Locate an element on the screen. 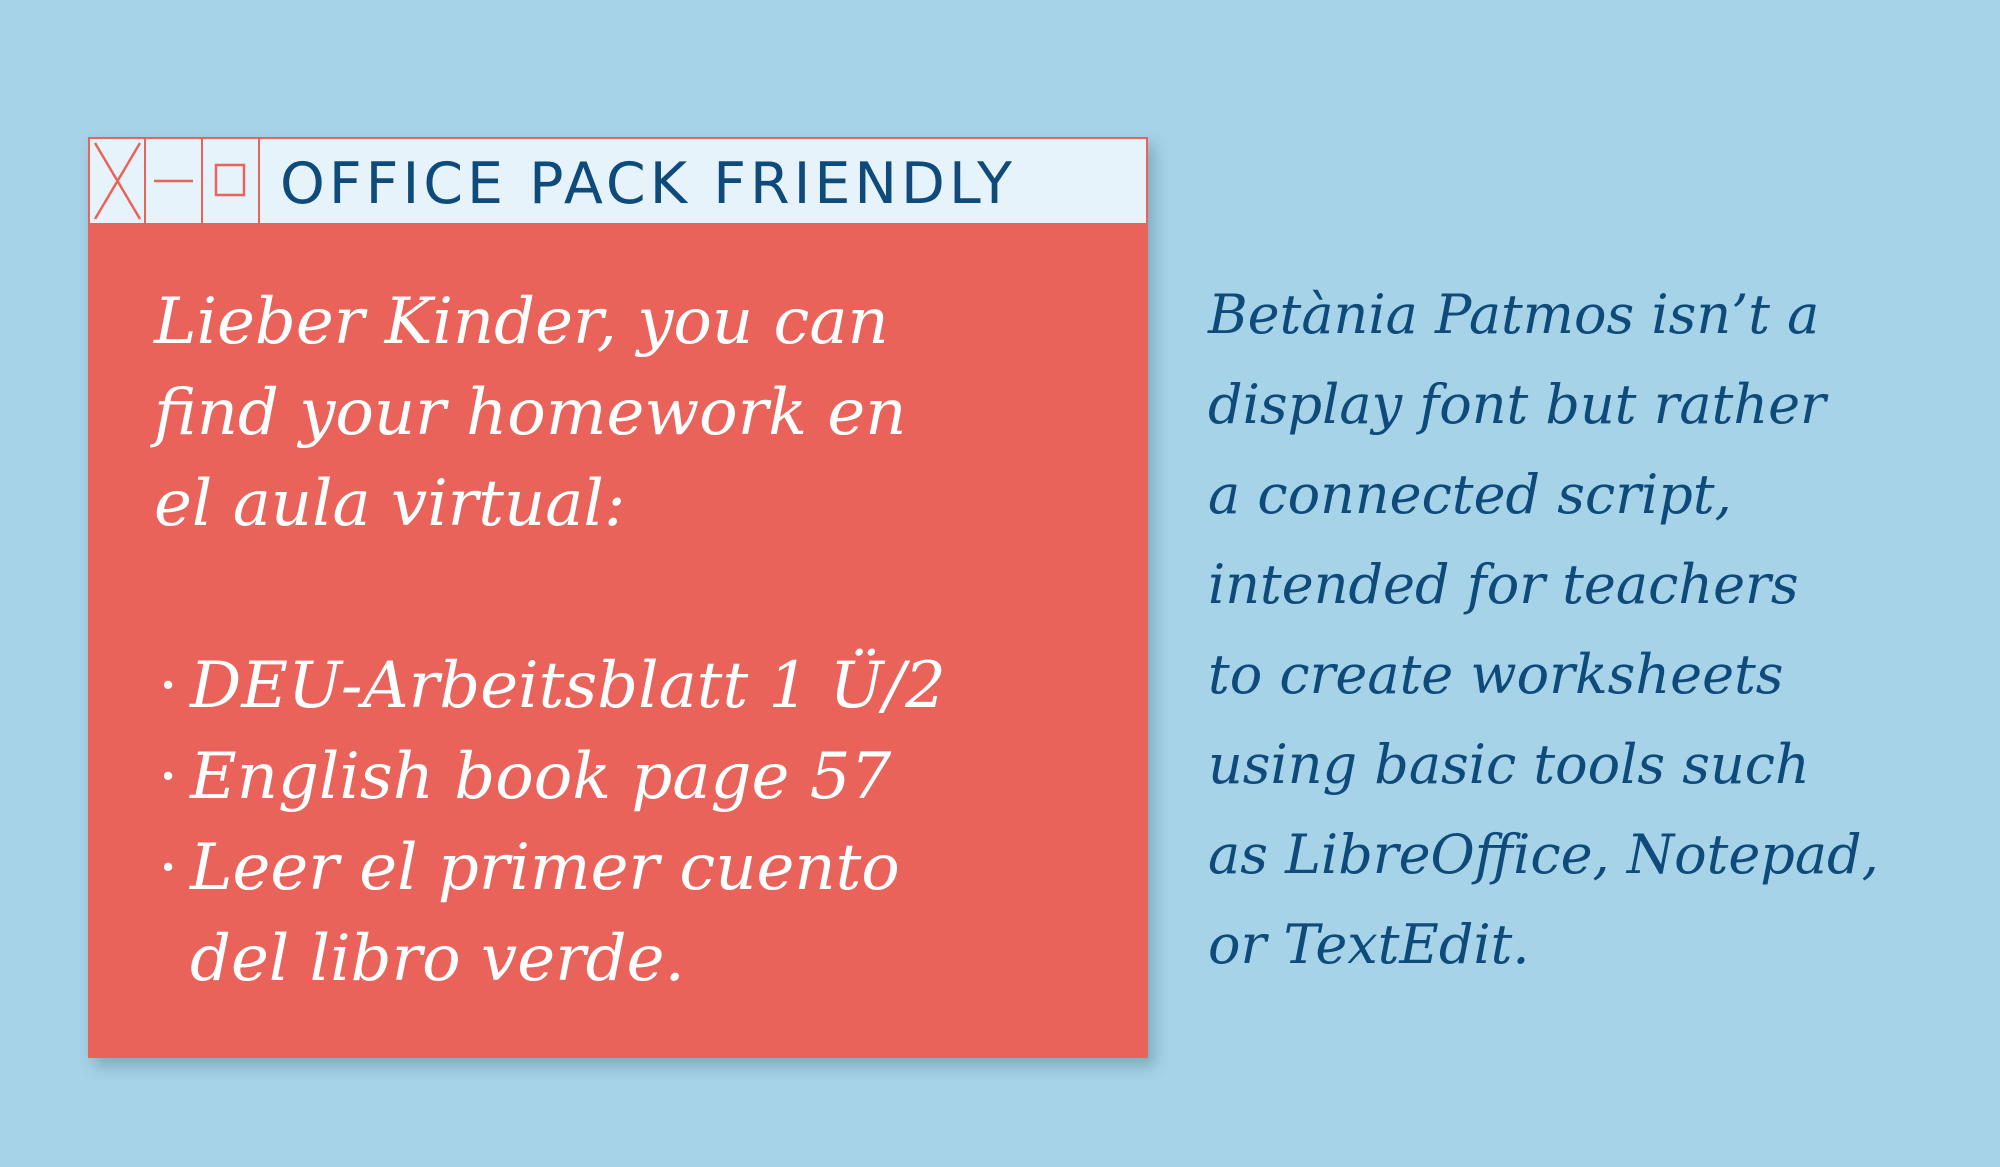 The image size is (2000, 1167). list-item: · English book page 57 is located at coordinates (644, 777).